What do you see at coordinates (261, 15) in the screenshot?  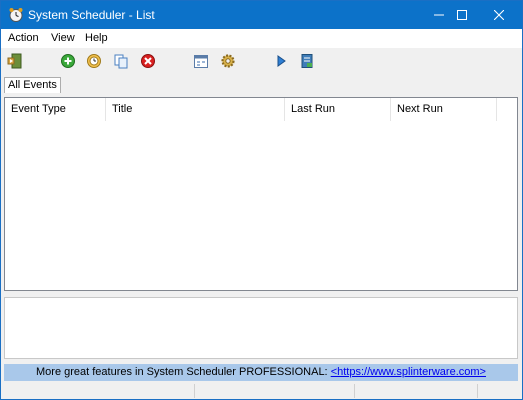 I see `title-bar: System Scheduler - List` at bounding box center [261, 15].